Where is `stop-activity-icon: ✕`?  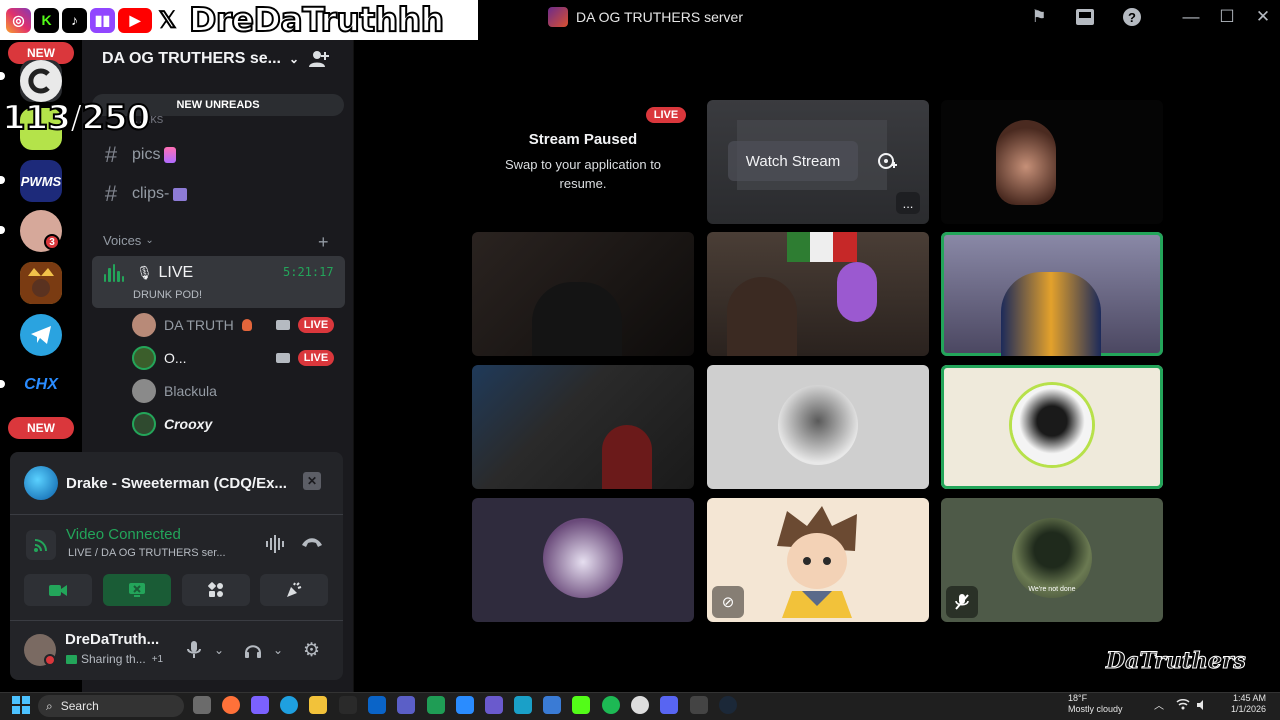
stop-activity-icon: ✕ is located at coordinates (312, 481).